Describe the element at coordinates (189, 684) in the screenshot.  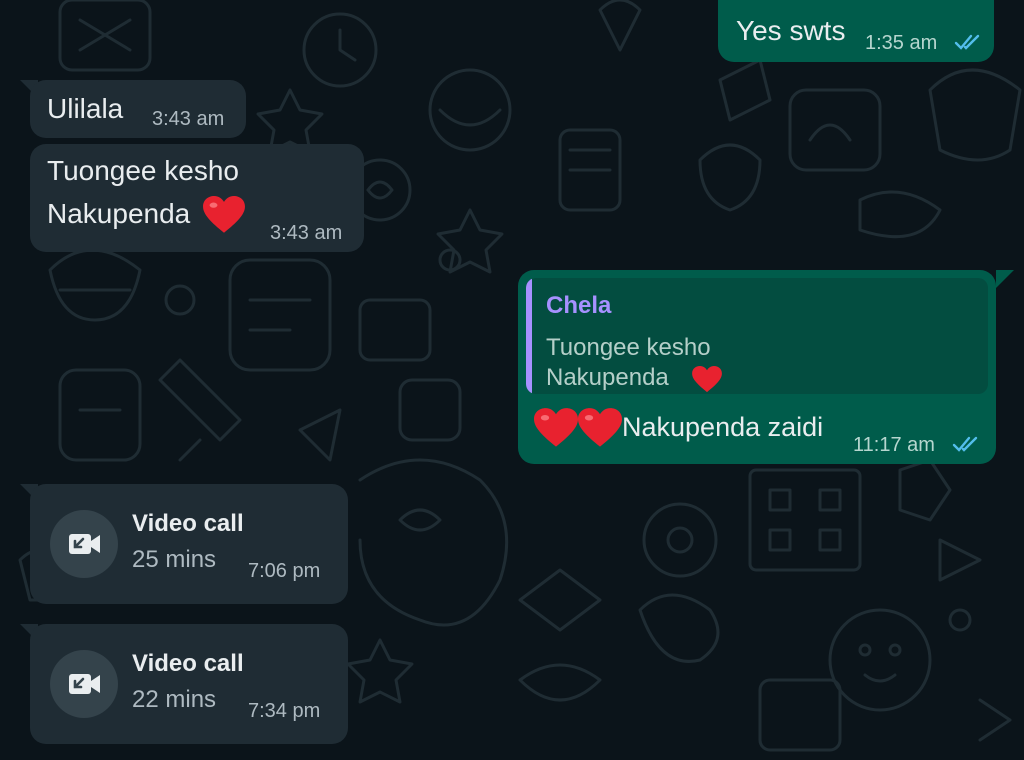
I see `video-call-bubble: Video call 22 mins 7:34 pm` at that location.